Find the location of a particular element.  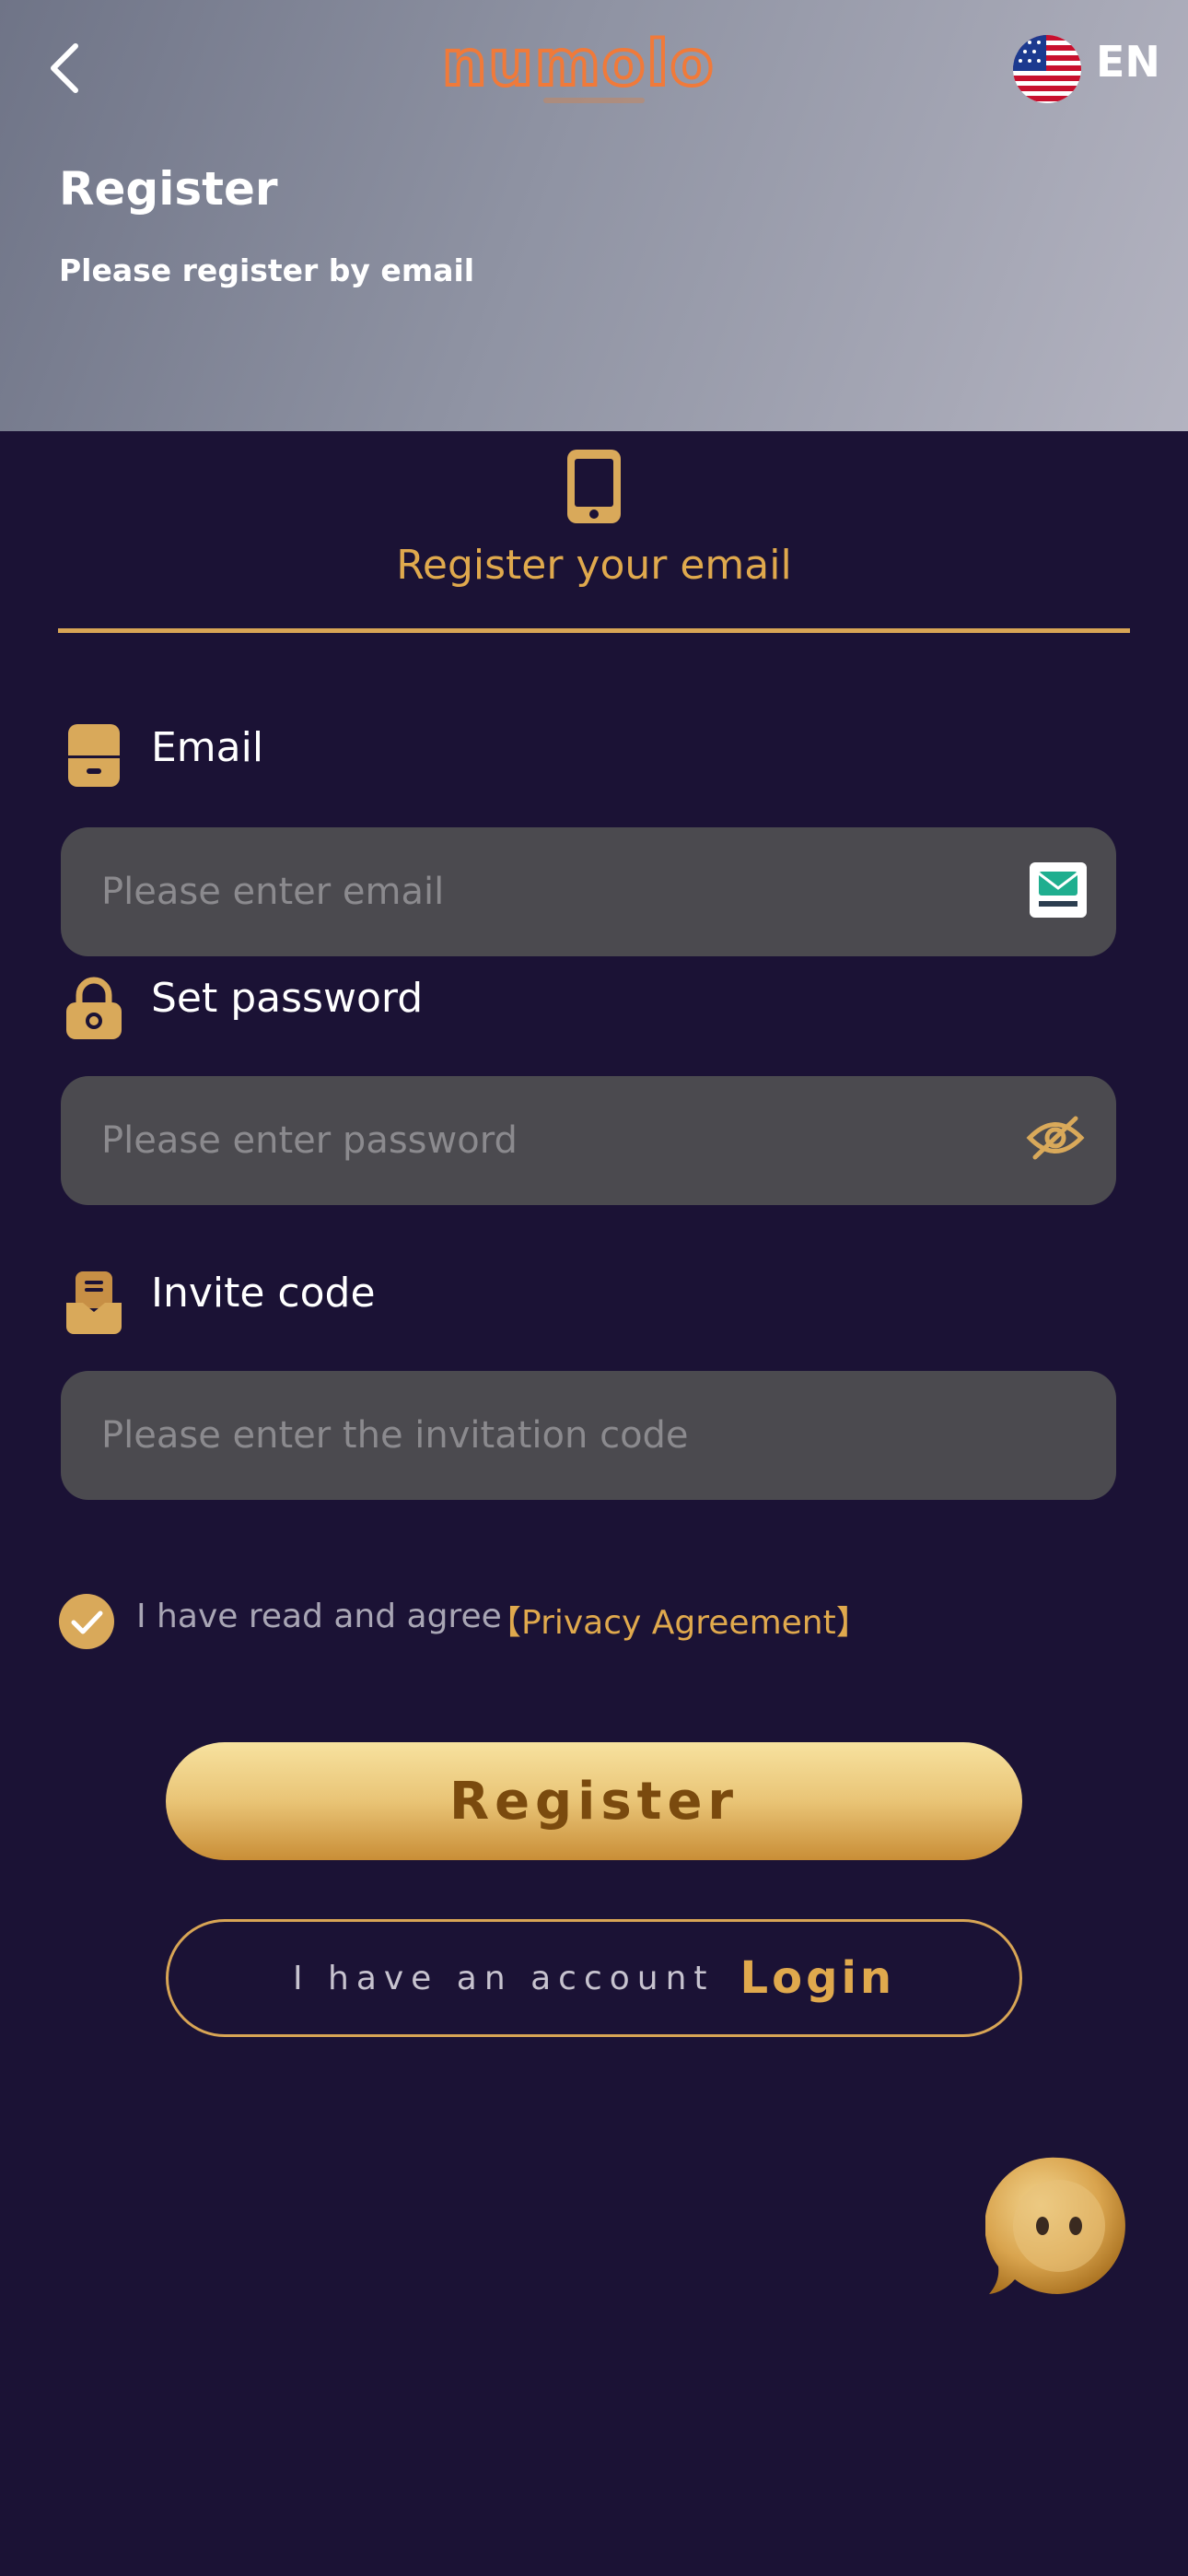

email-label: Email is located at coordinates (207, 747).